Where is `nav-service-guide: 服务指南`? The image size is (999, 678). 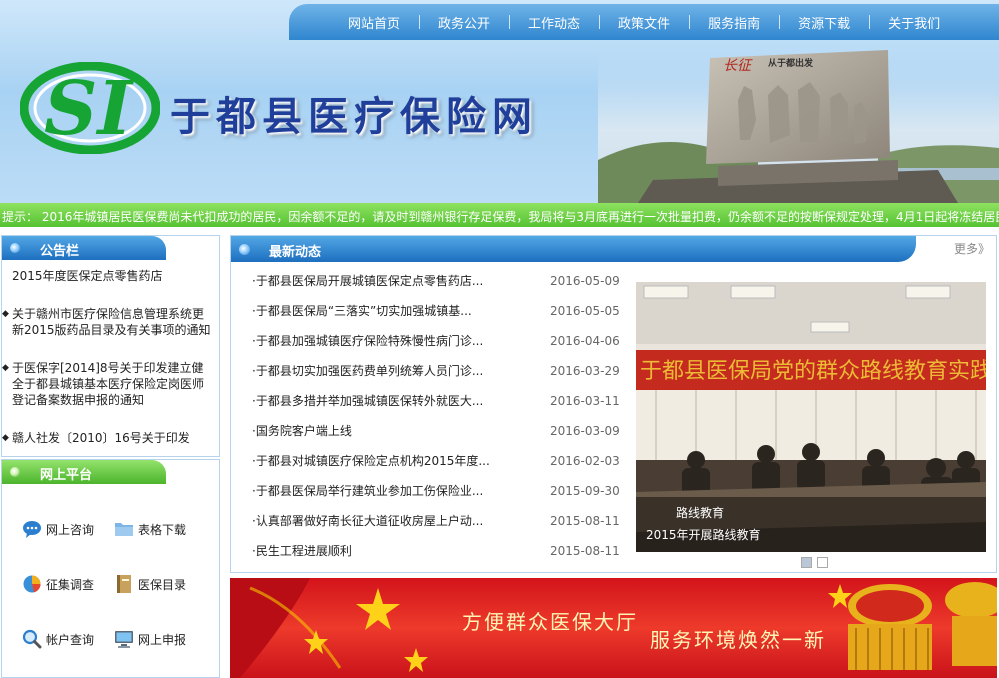
nav-service-guide: 服务指南 is located at coordinates (734, 22).